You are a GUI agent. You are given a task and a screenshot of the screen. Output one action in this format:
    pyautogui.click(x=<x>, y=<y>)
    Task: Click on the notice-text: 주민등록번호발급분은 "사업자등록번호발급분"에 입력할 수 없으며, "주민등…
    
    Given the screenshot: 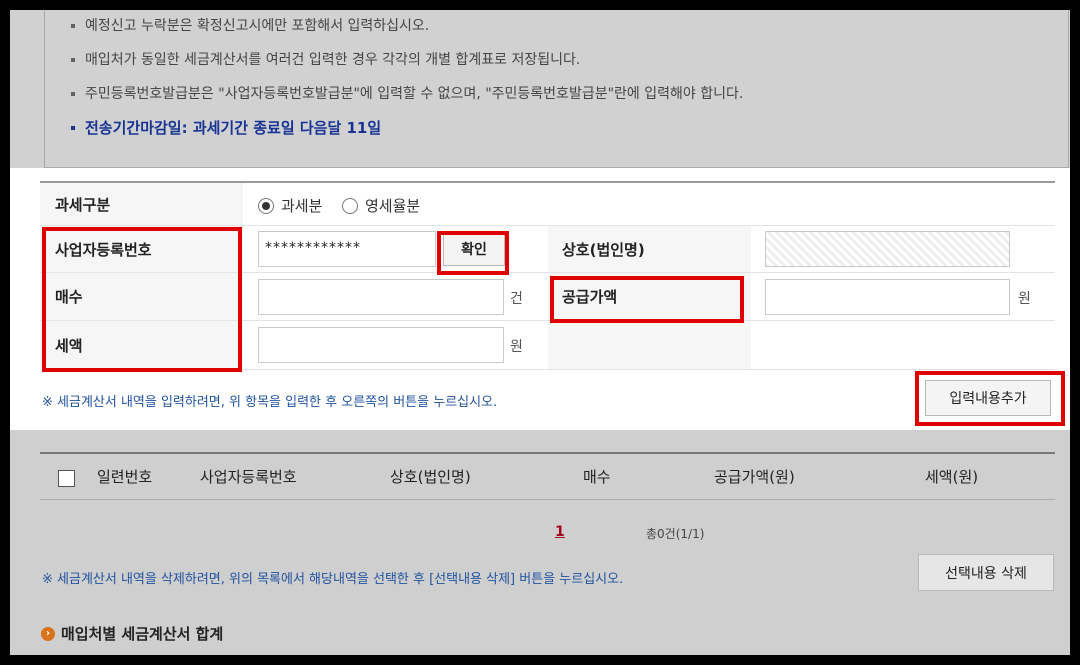 What is the action you would take?
    pyautogui.click(x=414, y=94)
    